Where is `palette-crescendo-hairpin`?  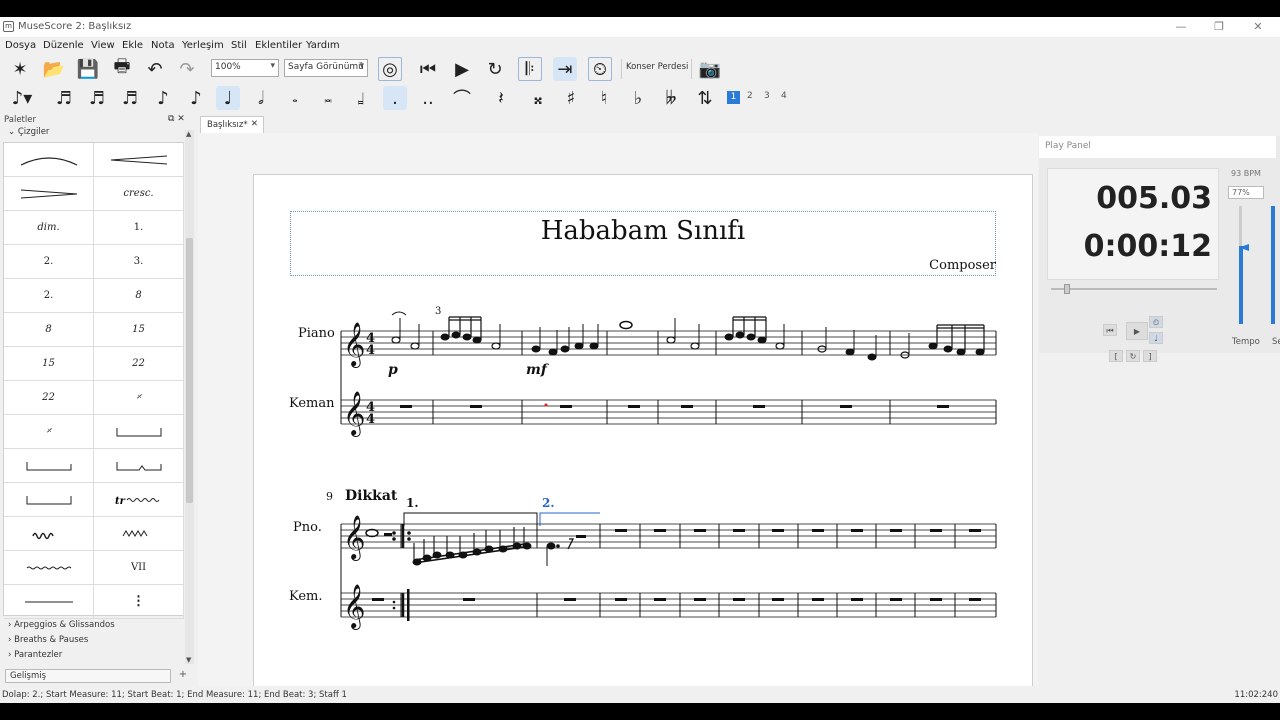 palette-crescendo-hairpin is located at coordinates (49, 194).